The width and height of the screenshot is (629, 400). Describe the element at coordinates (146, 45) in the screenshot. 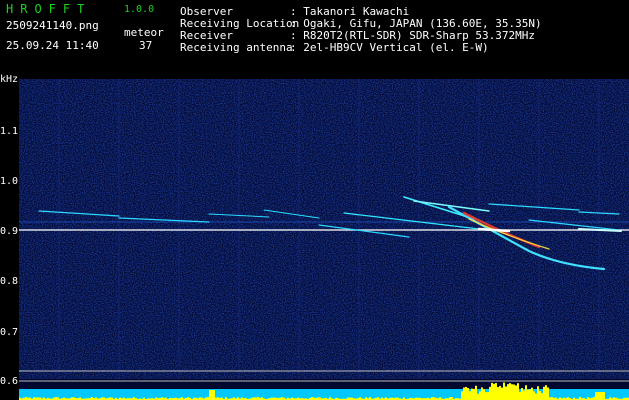

I see `meteor-count: 37` at that location.